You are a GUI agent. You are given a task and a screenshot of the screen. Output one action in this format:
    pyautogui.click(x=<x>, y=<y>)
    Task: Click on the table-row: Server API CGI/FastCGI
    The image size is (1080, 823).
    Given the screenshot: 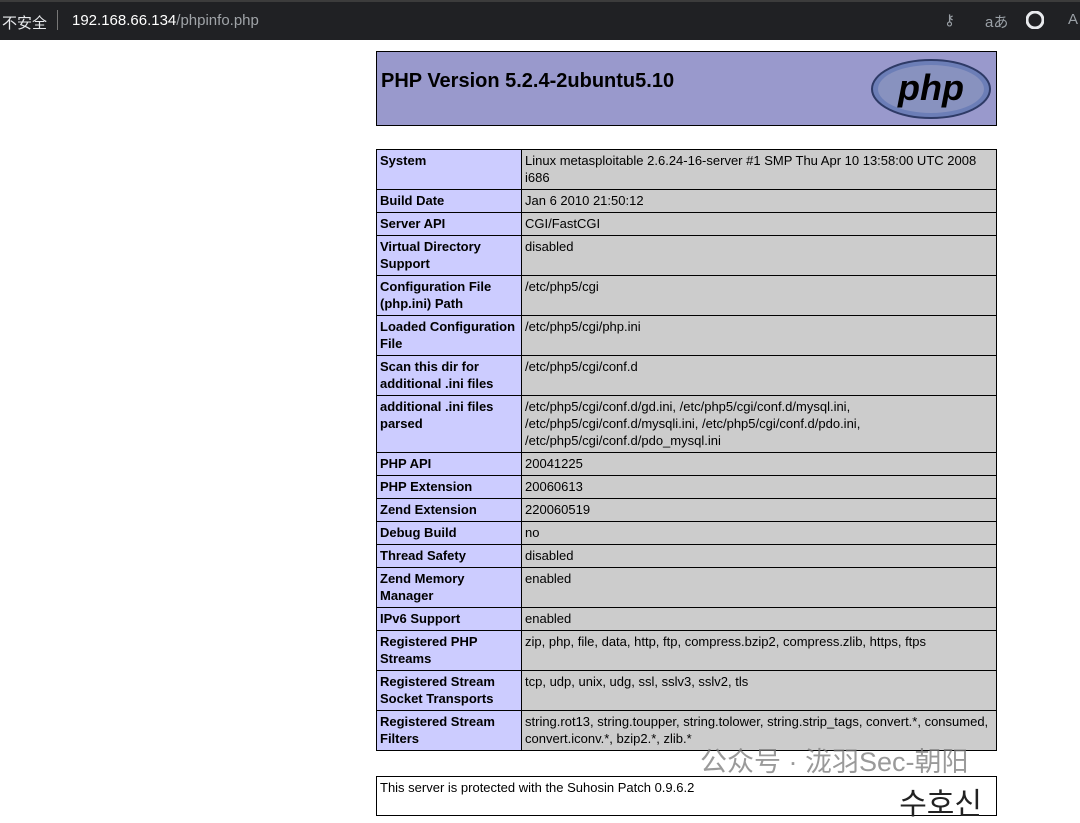 What is the action you would take?
    pyautogui.click(x=686, y=224)
    